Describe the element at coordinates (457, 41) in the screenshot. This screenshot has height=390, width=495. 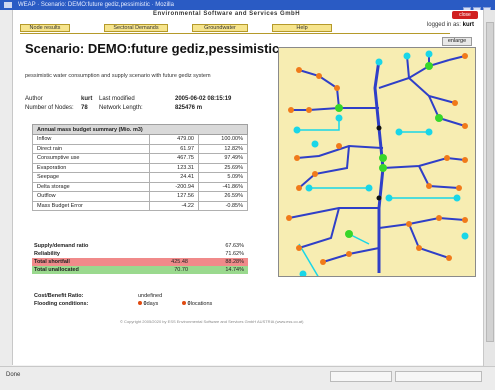
I see `enlarge-button: enlarge` at that location.